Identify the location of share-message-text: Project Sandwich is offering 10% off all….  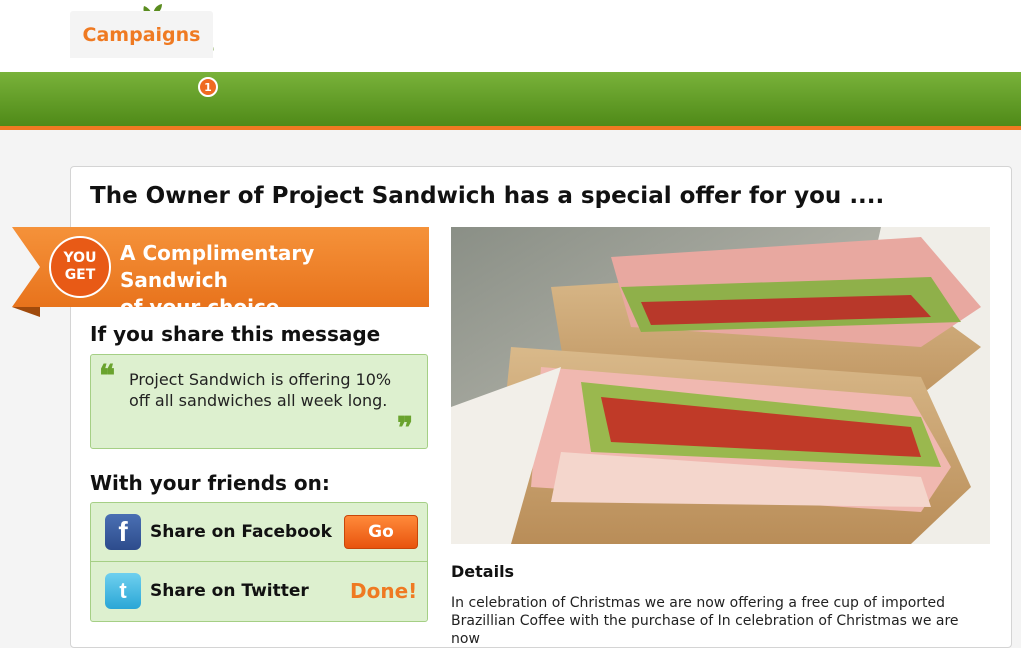
(260, 390).